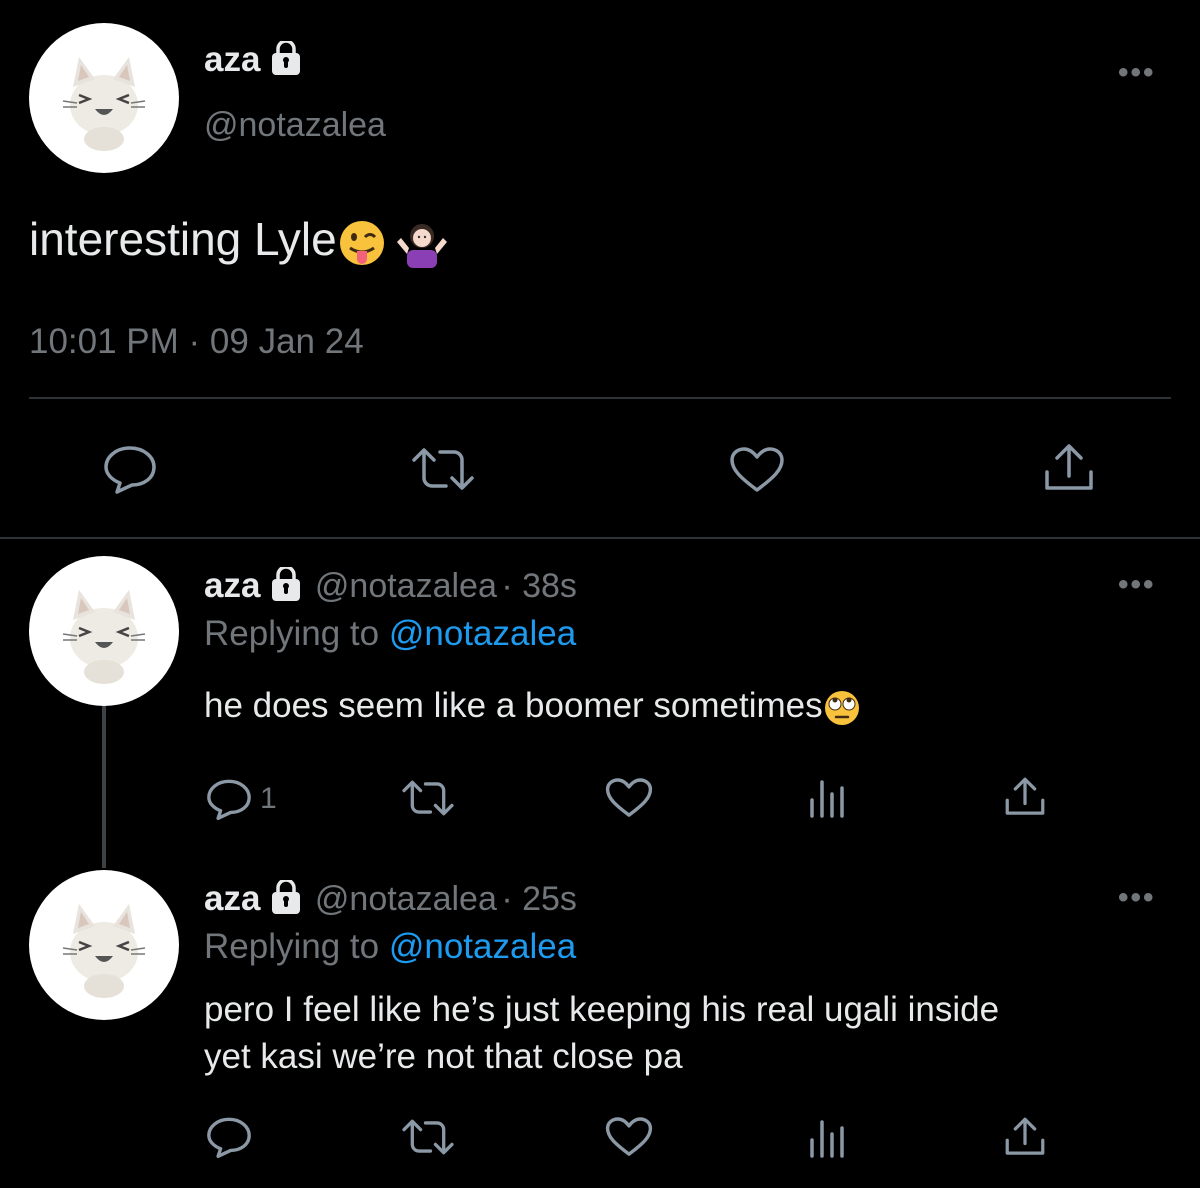 The width and height of the screenshot is (1200, 1188). I want to click on tweet-text-row: interesting Lyle, so click(239, 240).